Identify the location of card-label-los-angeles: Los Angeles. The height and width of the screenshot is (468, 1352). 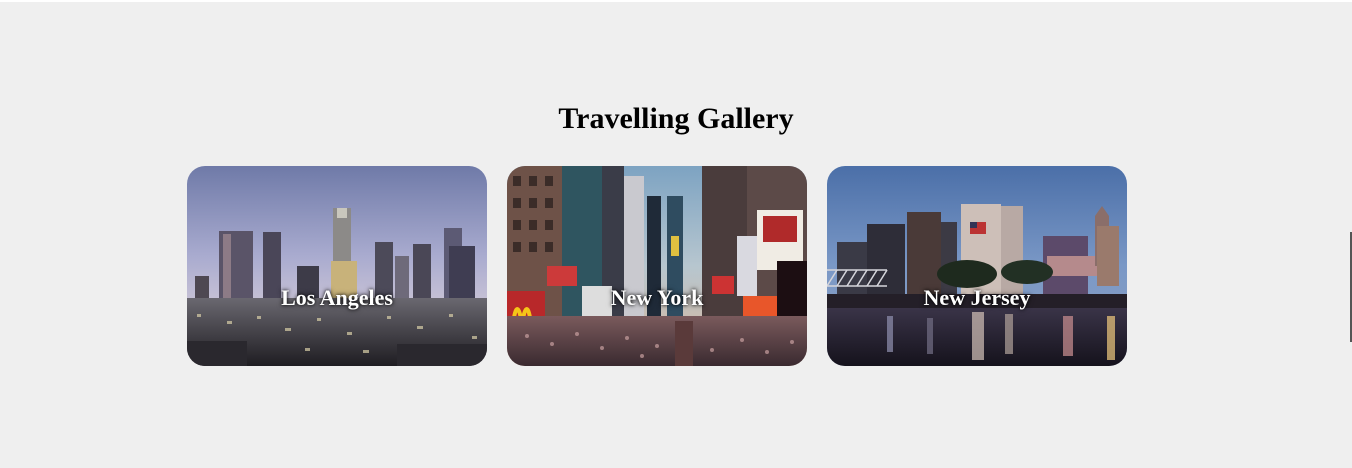
(337, 297).